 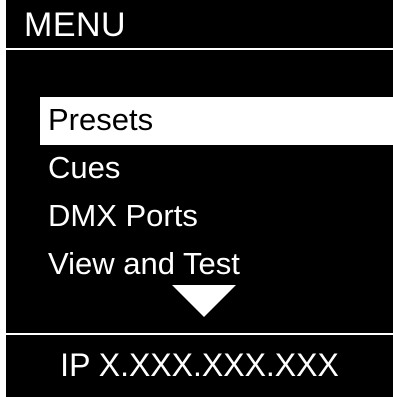 What do you see at coordinates (216, 169) in the screenshot?
I see `menu-item-cues: Cues` at bounding box center [216, 169].